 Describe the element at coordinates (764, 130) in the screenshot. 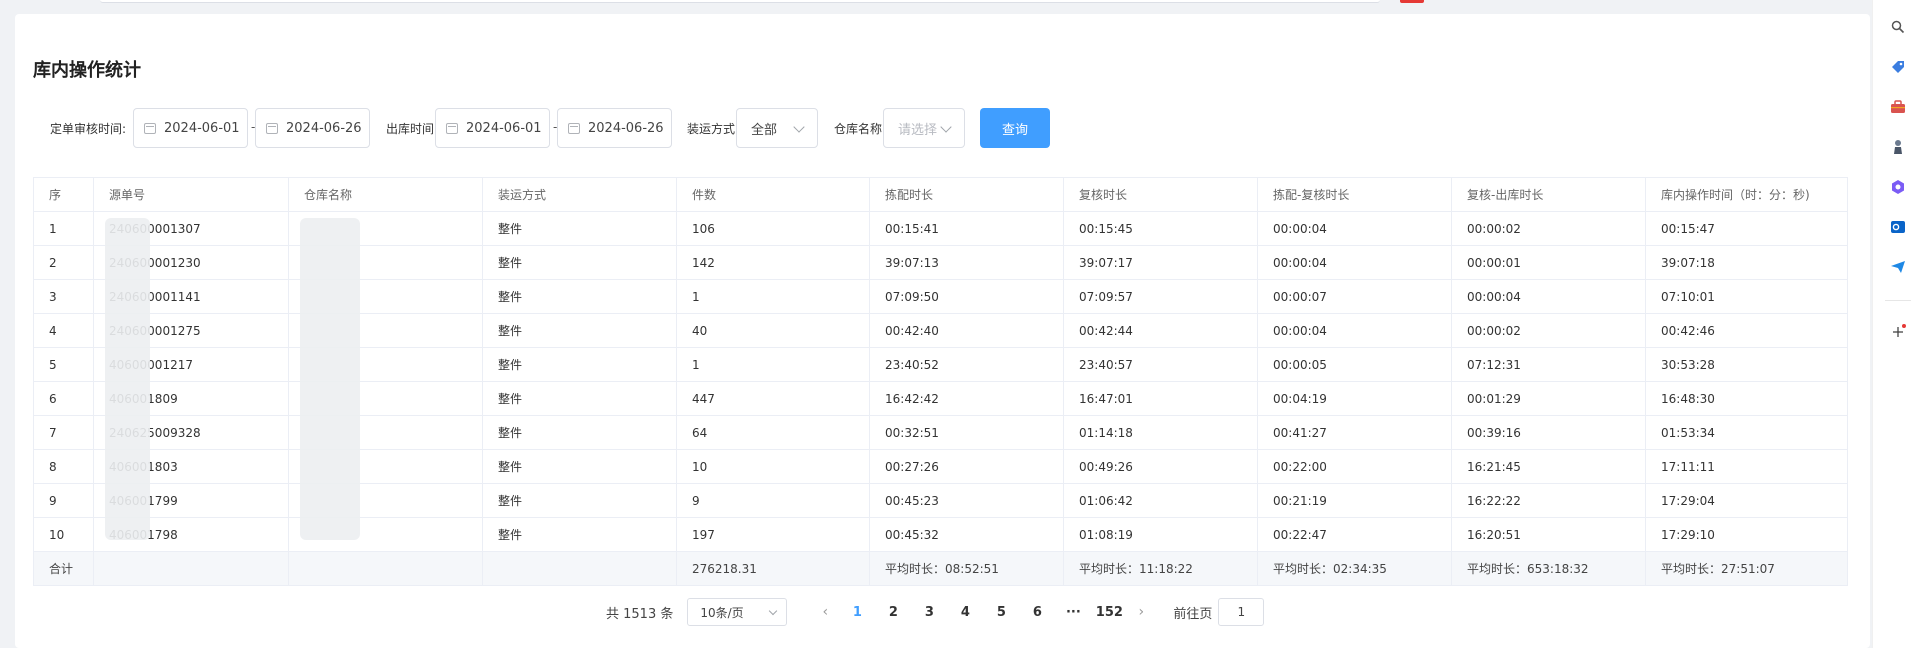

I see `shipping-value: 全部` at that location.